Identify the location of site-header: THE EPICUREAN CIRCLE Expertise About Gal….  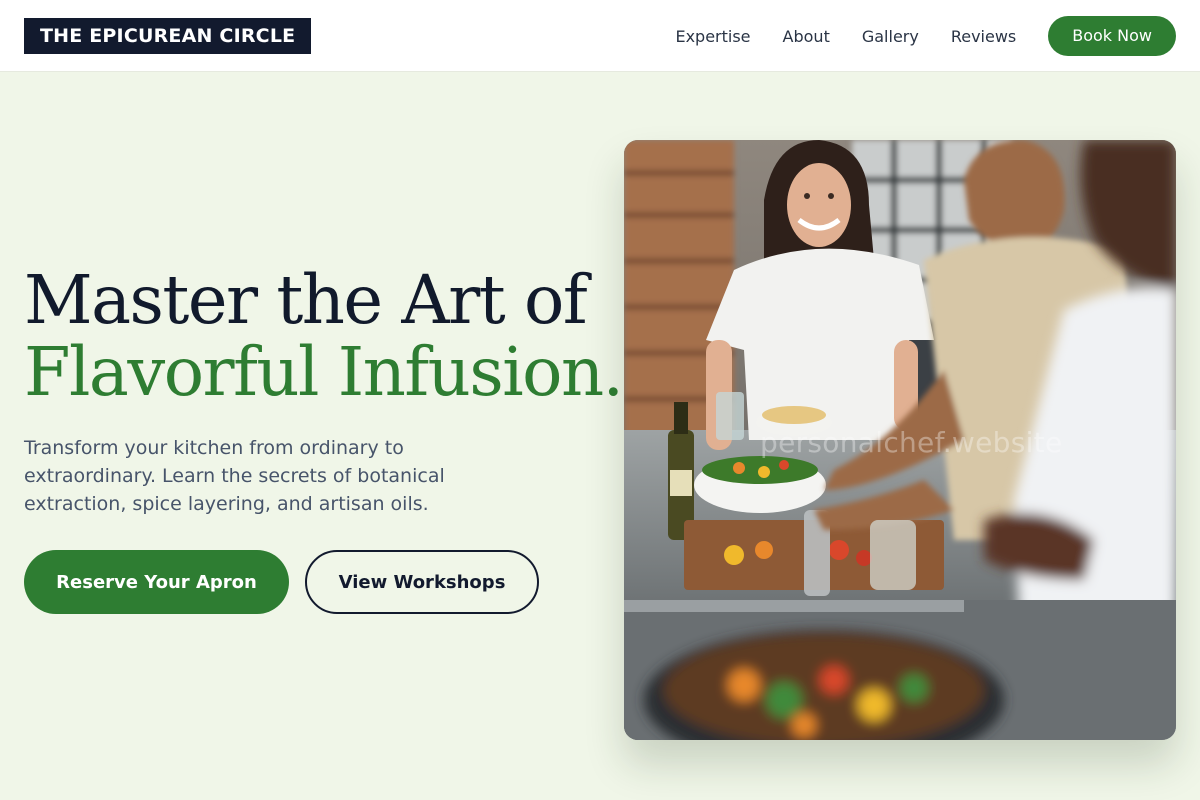
(600, 36).